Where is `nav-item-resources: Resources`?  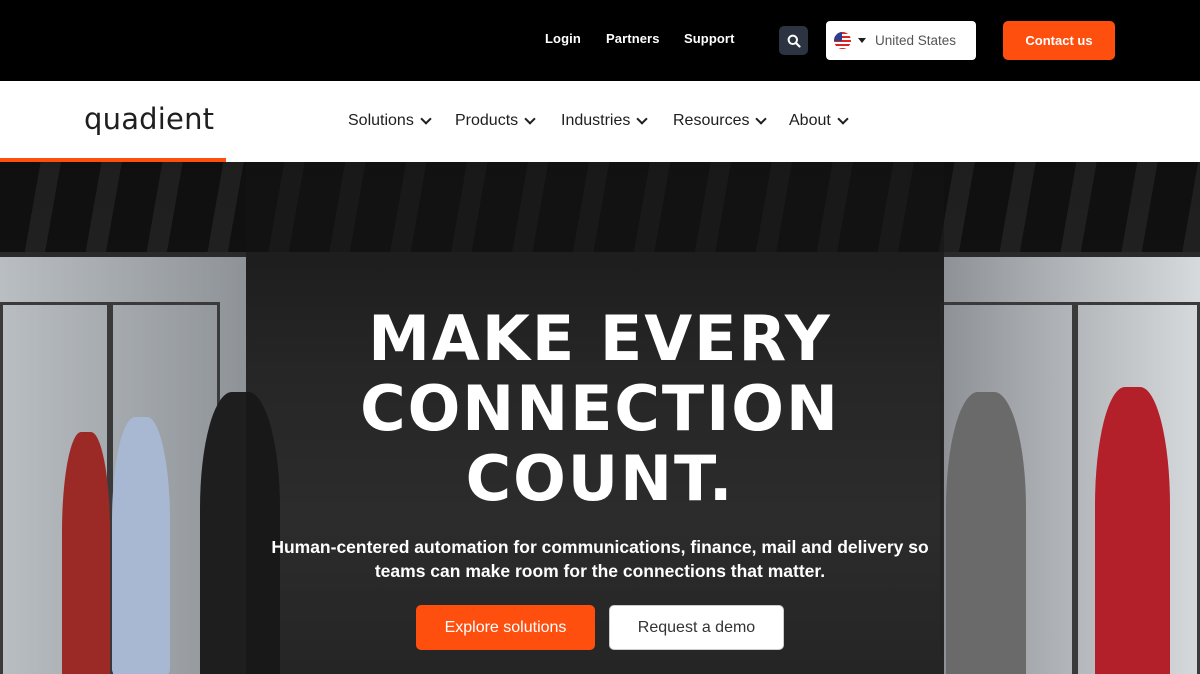
nav-item-resources: Resources is located at coordinates (720, 121).